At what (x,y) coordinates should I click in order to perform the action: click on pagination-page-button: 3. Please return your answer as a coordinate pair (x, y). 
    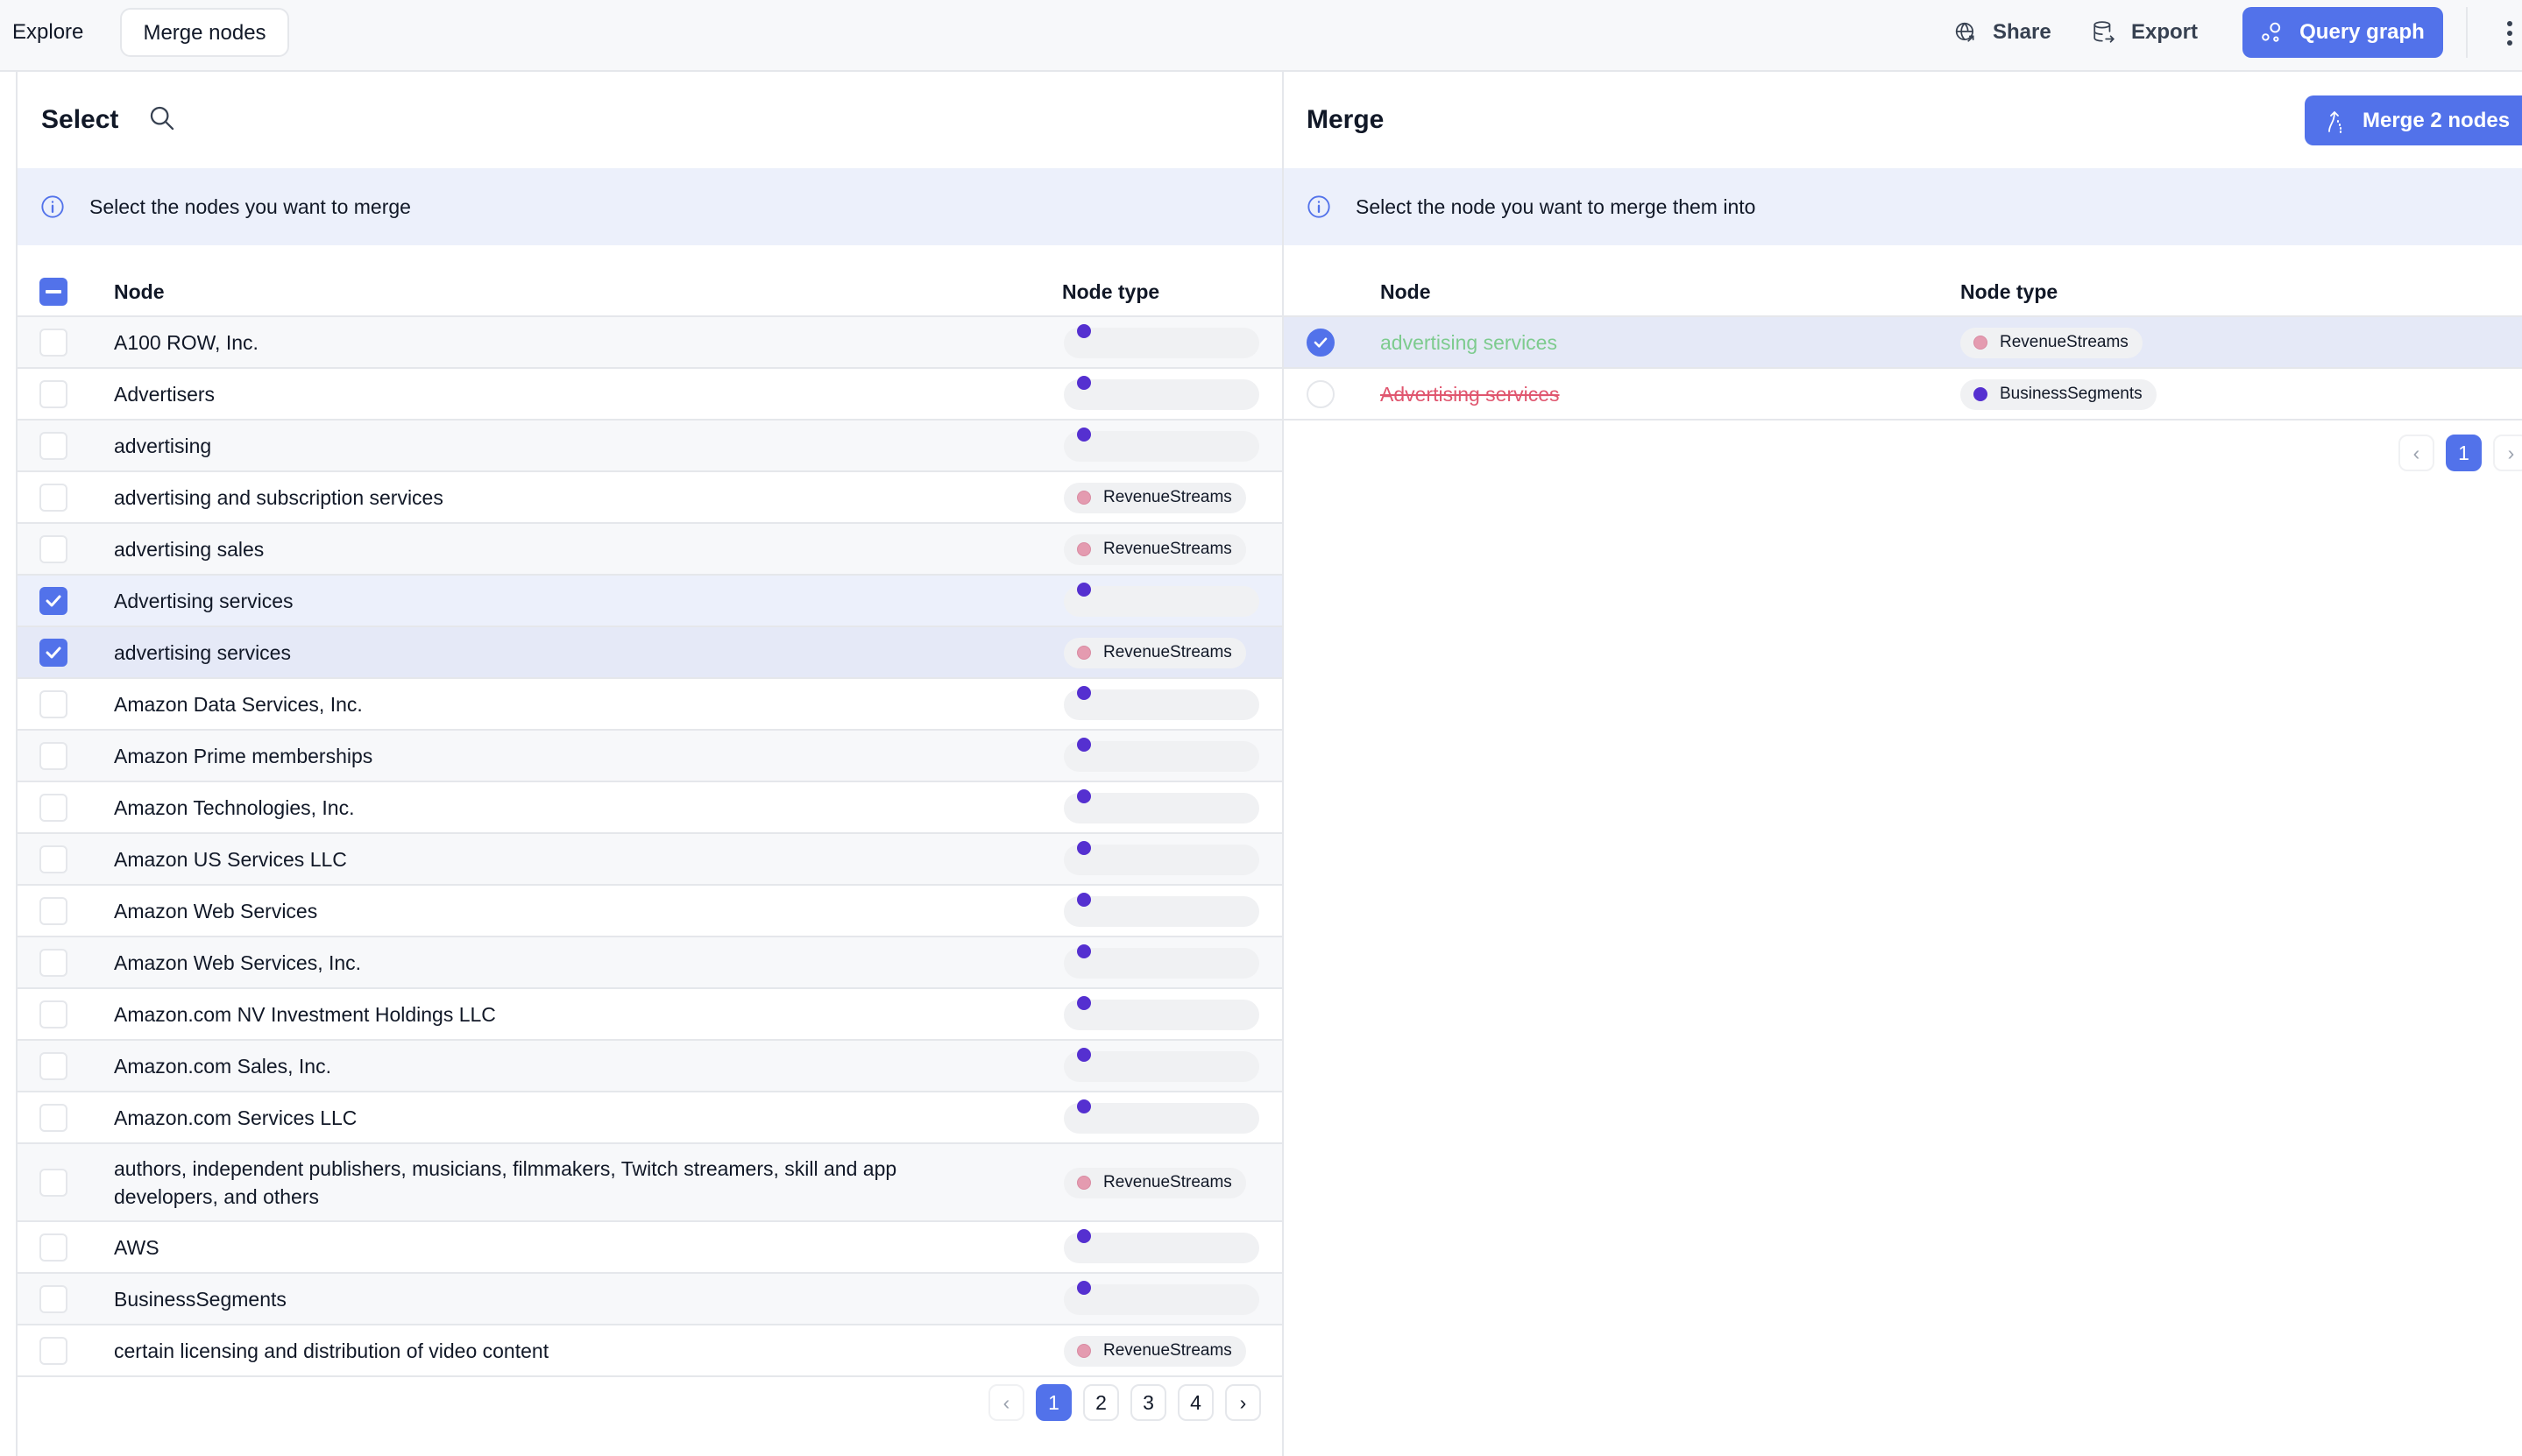
    Looking at the image, I should click on (1148, 1402).